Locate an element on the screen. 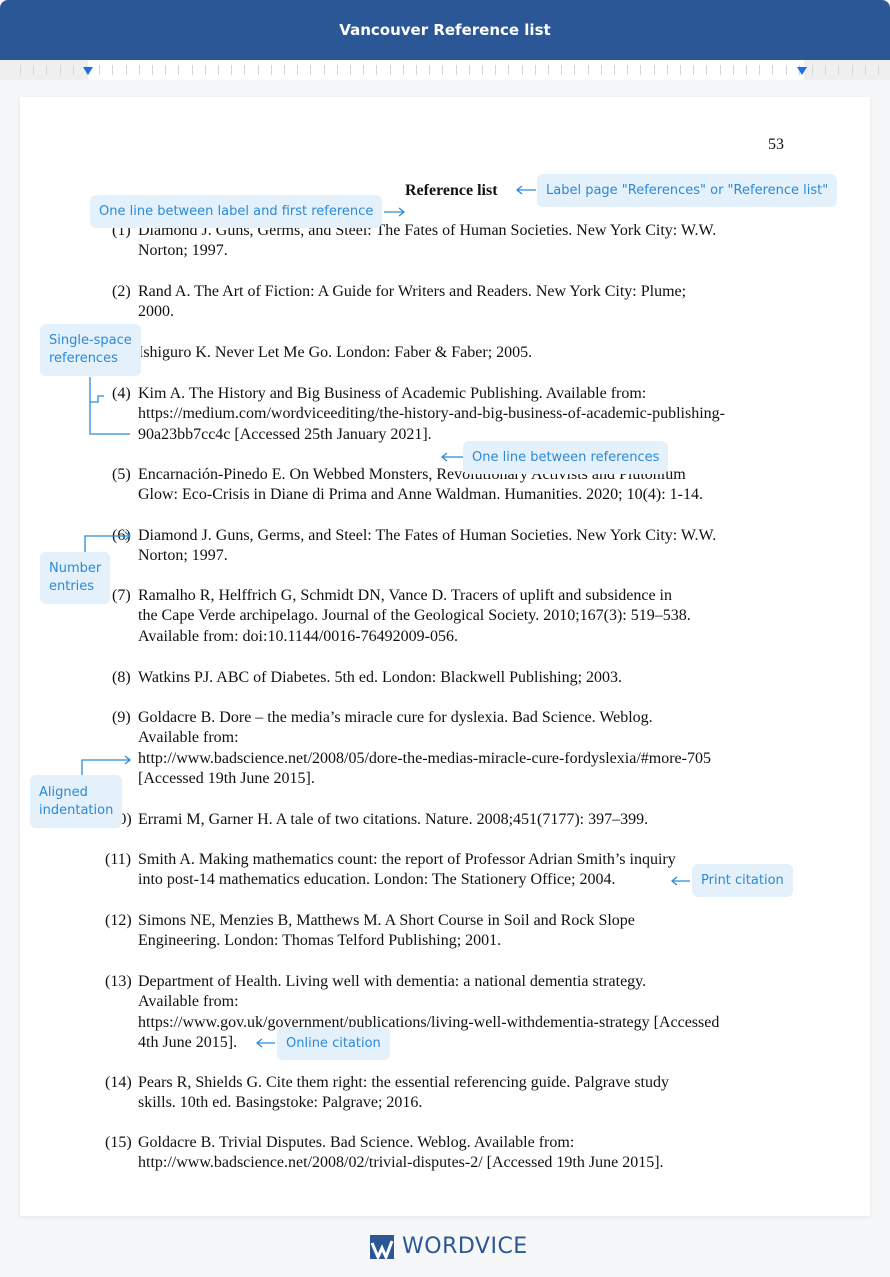 This screenshot has width=890, height=1277. arrow-print-citation is located at coordinates (680, 881).